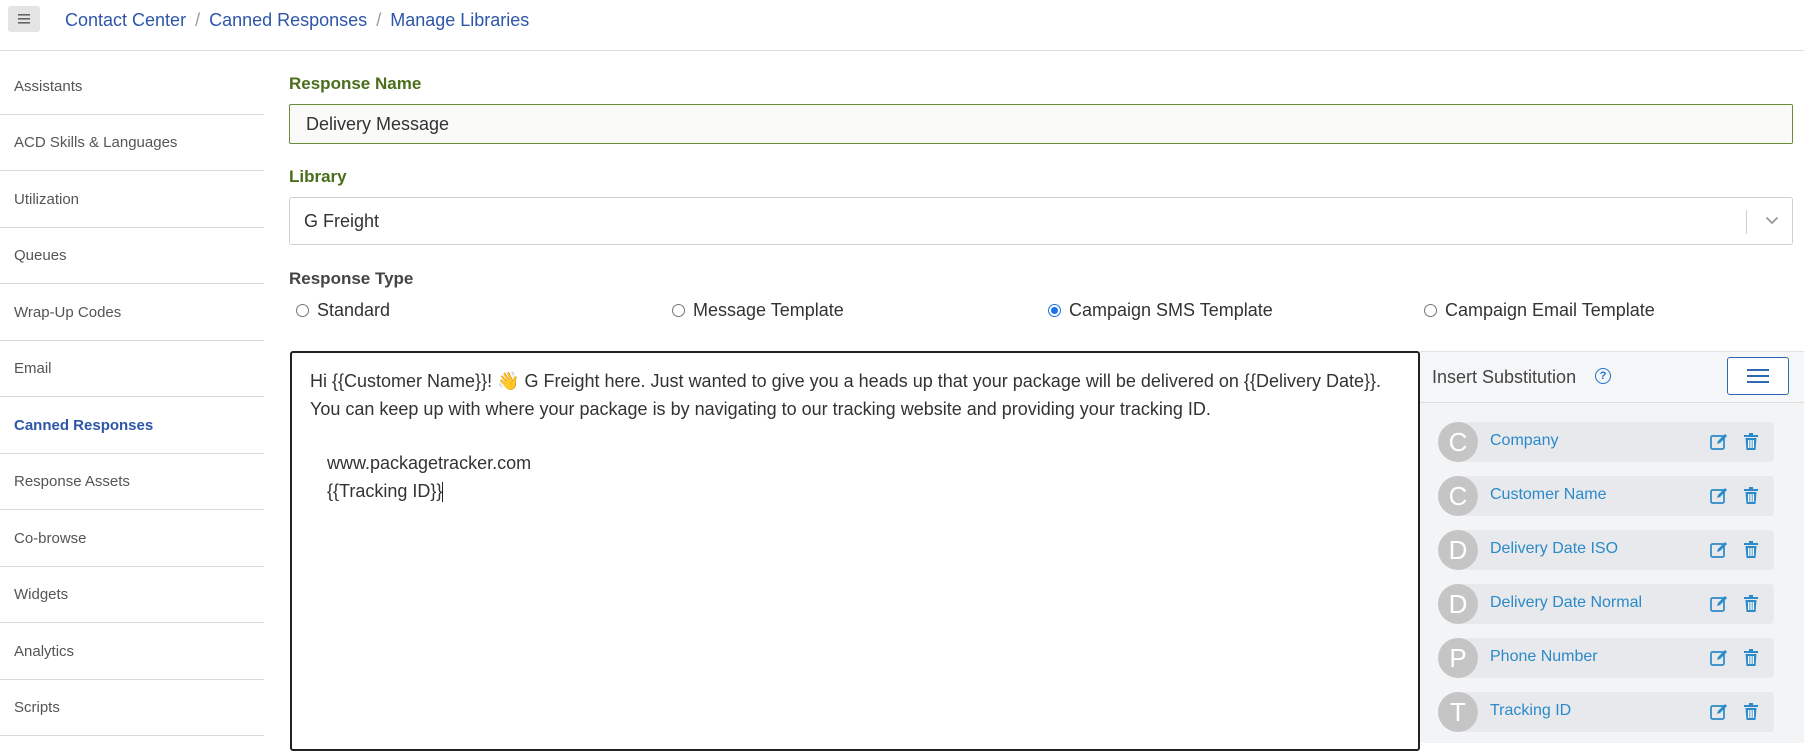 The height and width of the screenshot is (751, 1804). I want to click on editor-tracking-line: {{Tracking ID}}, so click(385, 492).